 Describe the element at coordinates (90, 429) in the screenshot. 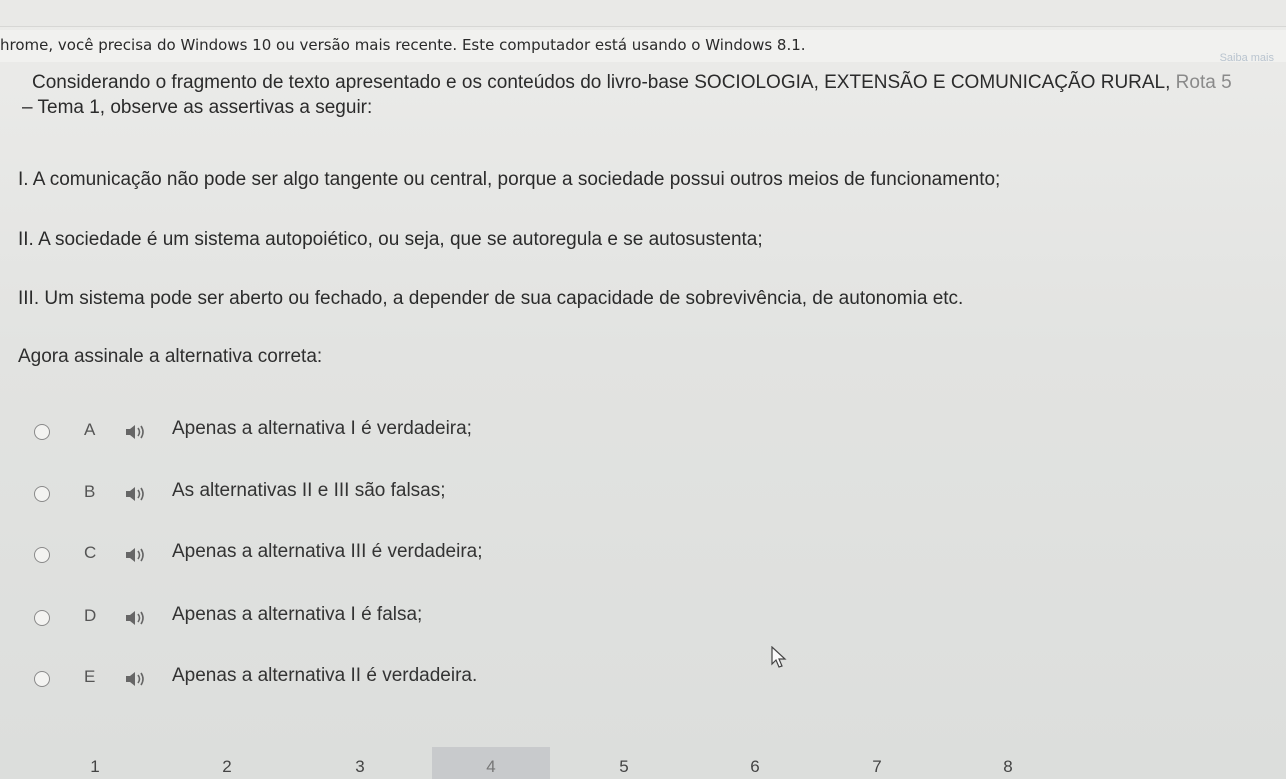

I see `option-a-letter: A` at that location.